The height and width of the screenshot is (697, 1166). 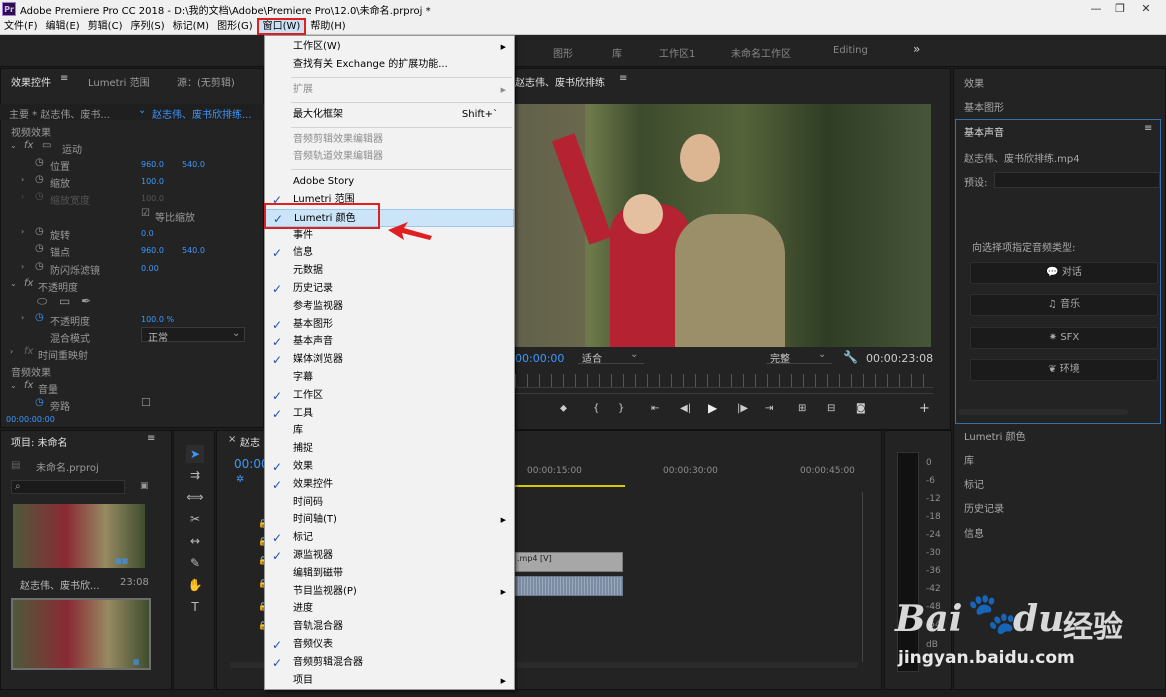 What do you see at coordinates (195, 541) in the screenshot?
I see `slip-icon: ↔` at bounding box center [195, 541].